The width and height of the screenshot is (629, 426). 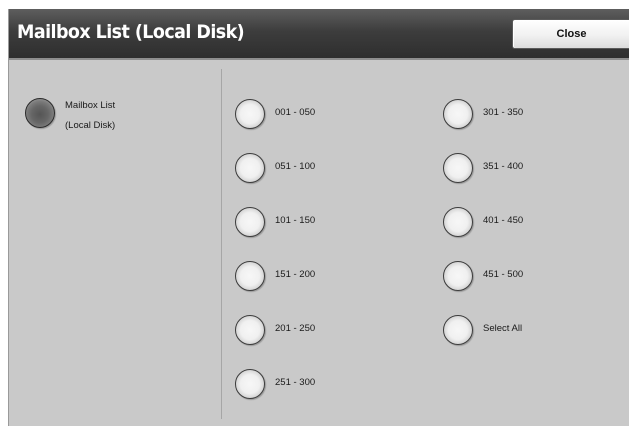 What do you see at coordinates (503, 220) in the screenshot?
I see `radio-option-label: 401 - 450` at bounding box center [503, 220].